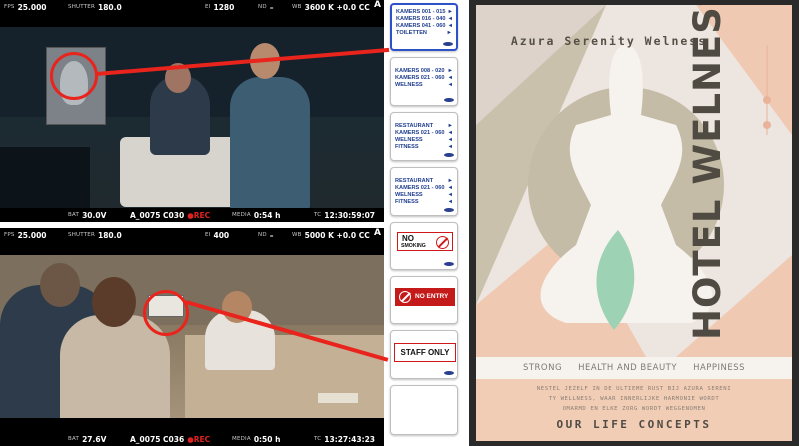  I want to click on wb-readout: WB 3600 K +0.0 CC, so click(331, 7).